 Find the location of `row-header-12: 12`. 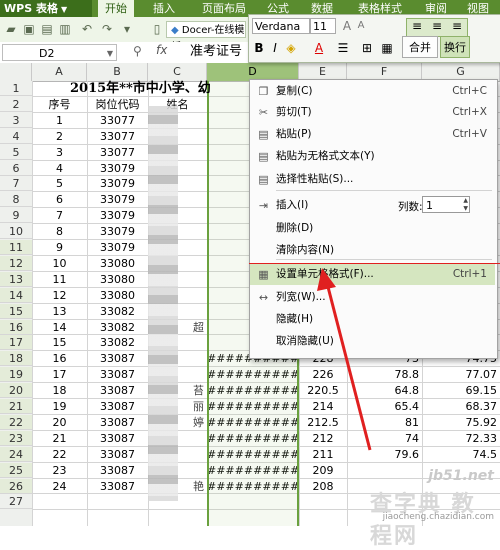

row-header-12: 12 is located at coordinates (16, 263).